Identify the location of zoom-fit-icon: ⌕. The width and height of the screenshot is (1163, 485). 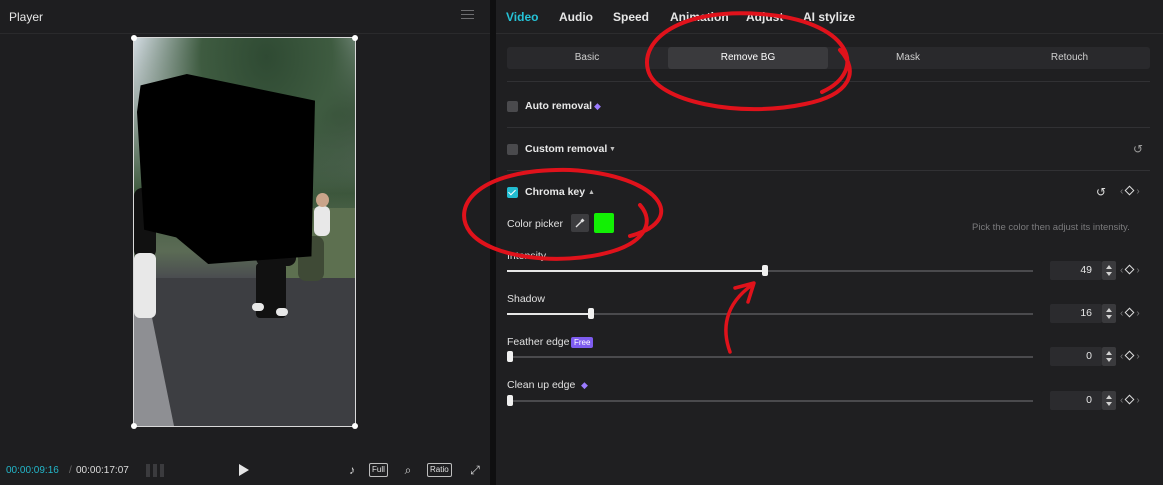
(408, 470).